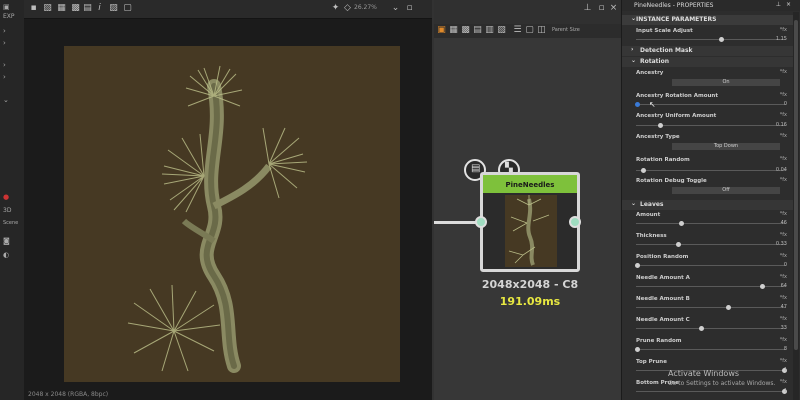 The height and width of the screenshot is (400, 800). Describe the element at coordinates (575, 222) in the screenshot. I see `node-output-port` at that location.